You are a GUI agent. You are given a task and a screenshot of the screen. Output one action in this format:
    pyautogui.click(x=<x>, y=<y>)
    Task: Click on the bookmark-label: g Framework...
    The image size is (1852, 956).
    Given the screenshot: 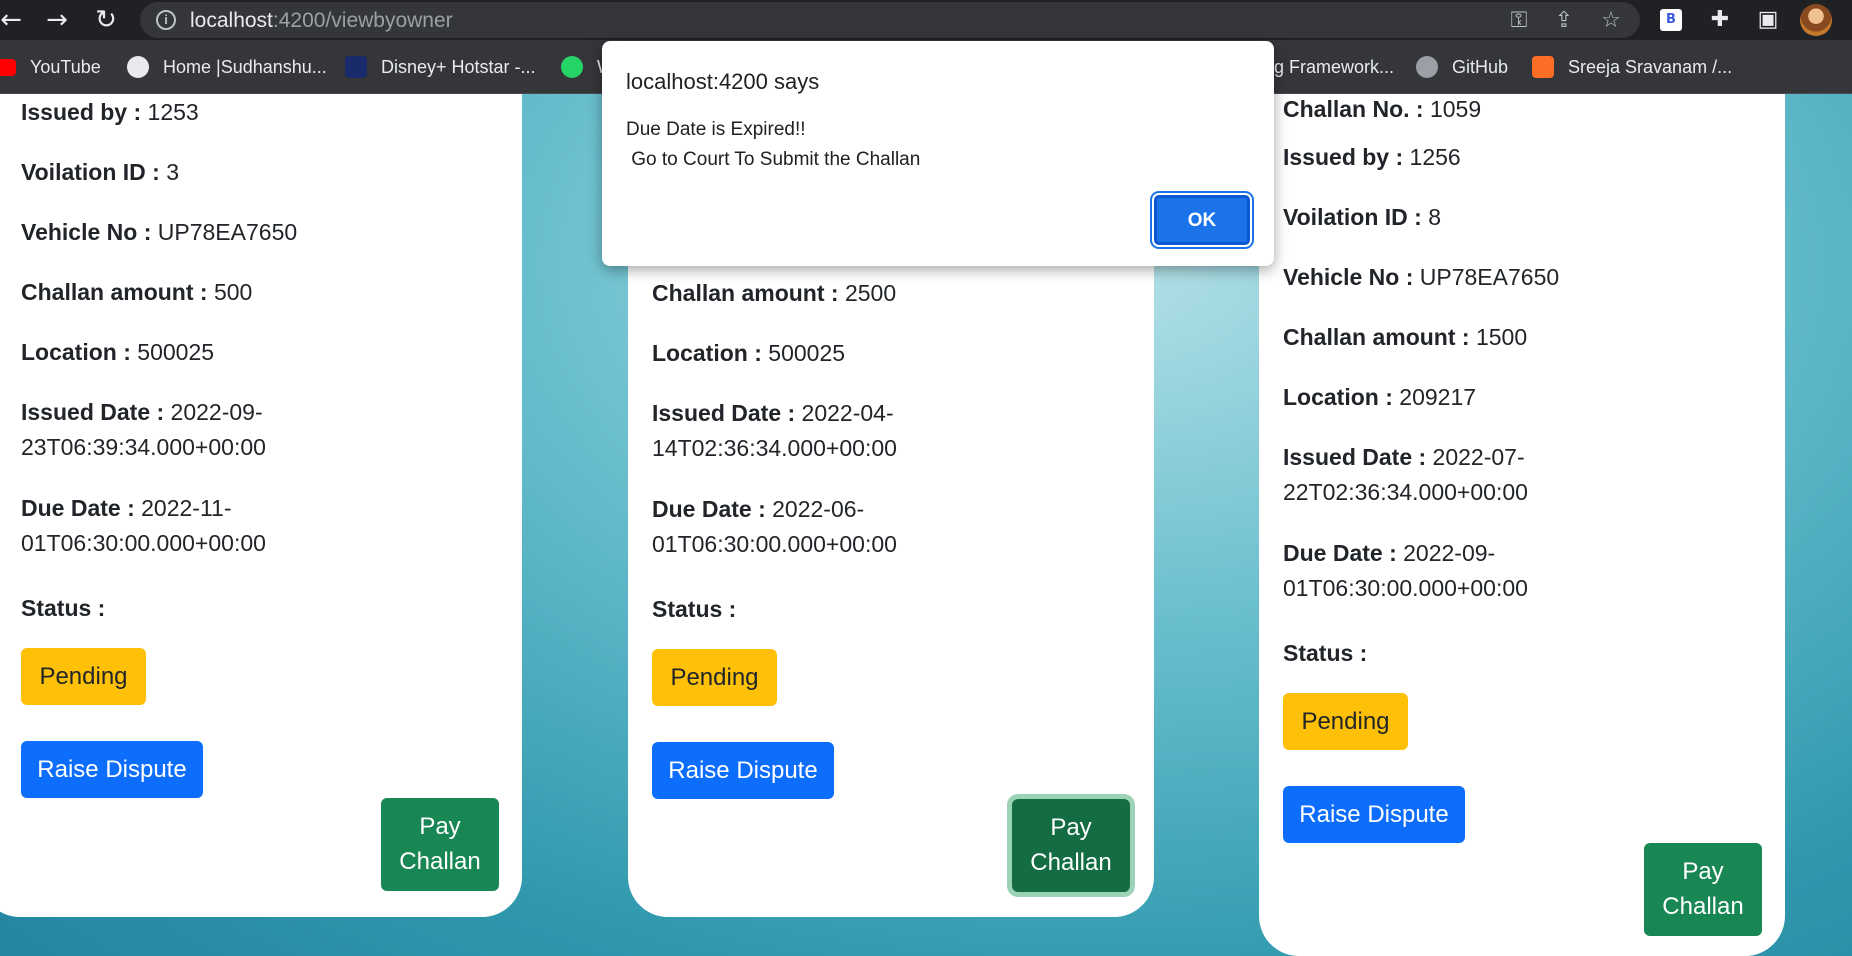 What is the action you would take?
    pyautogui.click(x=1334, y=66)
    